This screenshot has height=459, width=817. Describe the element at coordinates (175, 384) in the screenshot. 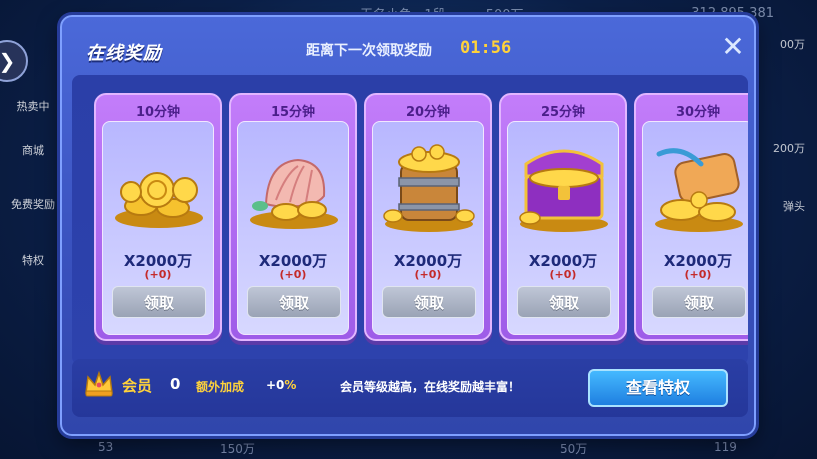

I see `member-level: 0` at that location.